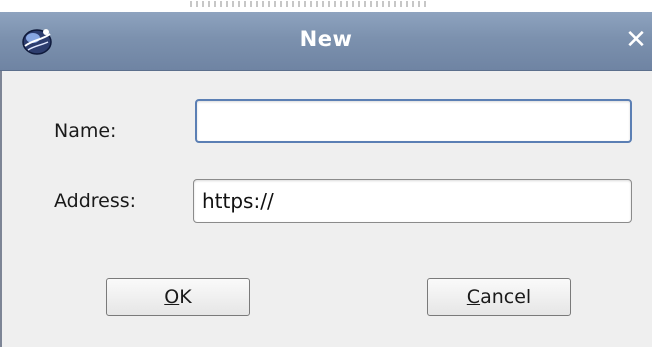 The image size is (652, 347). I want to click on dialog-title: New, so click(326, 39).